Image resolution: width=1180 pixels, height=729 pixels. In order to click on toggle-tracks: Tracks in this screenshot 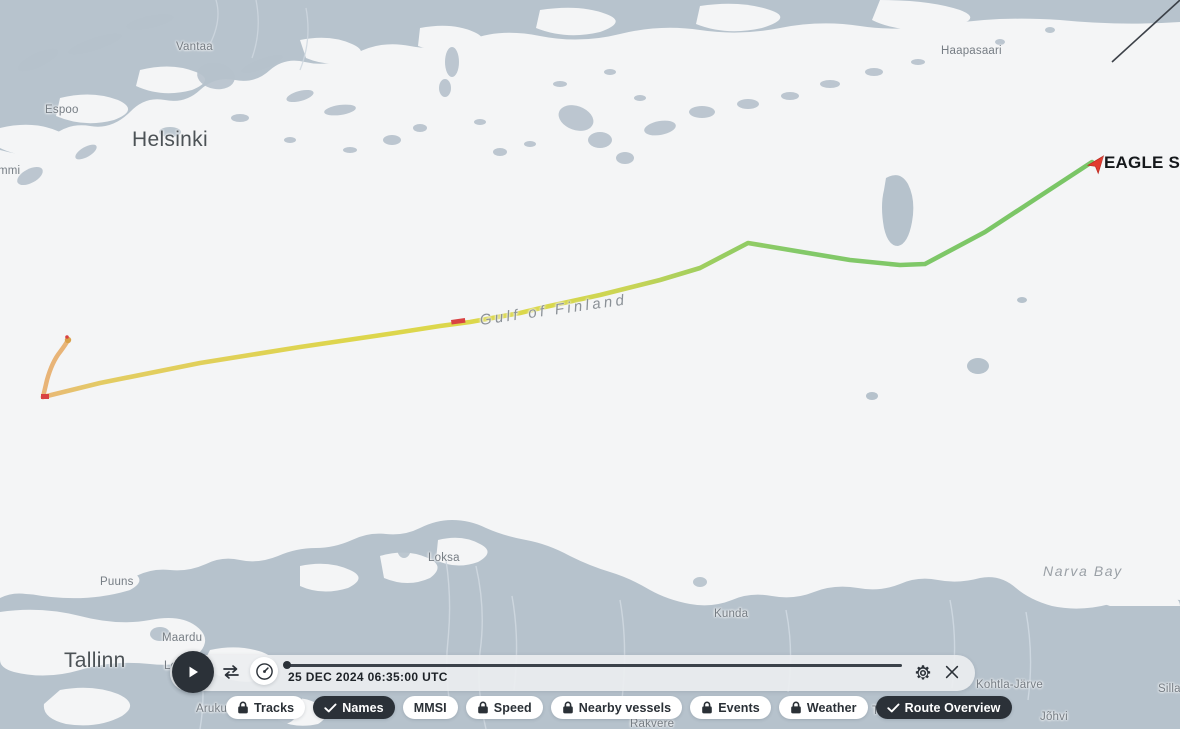, I will do `click(266, 707)`.